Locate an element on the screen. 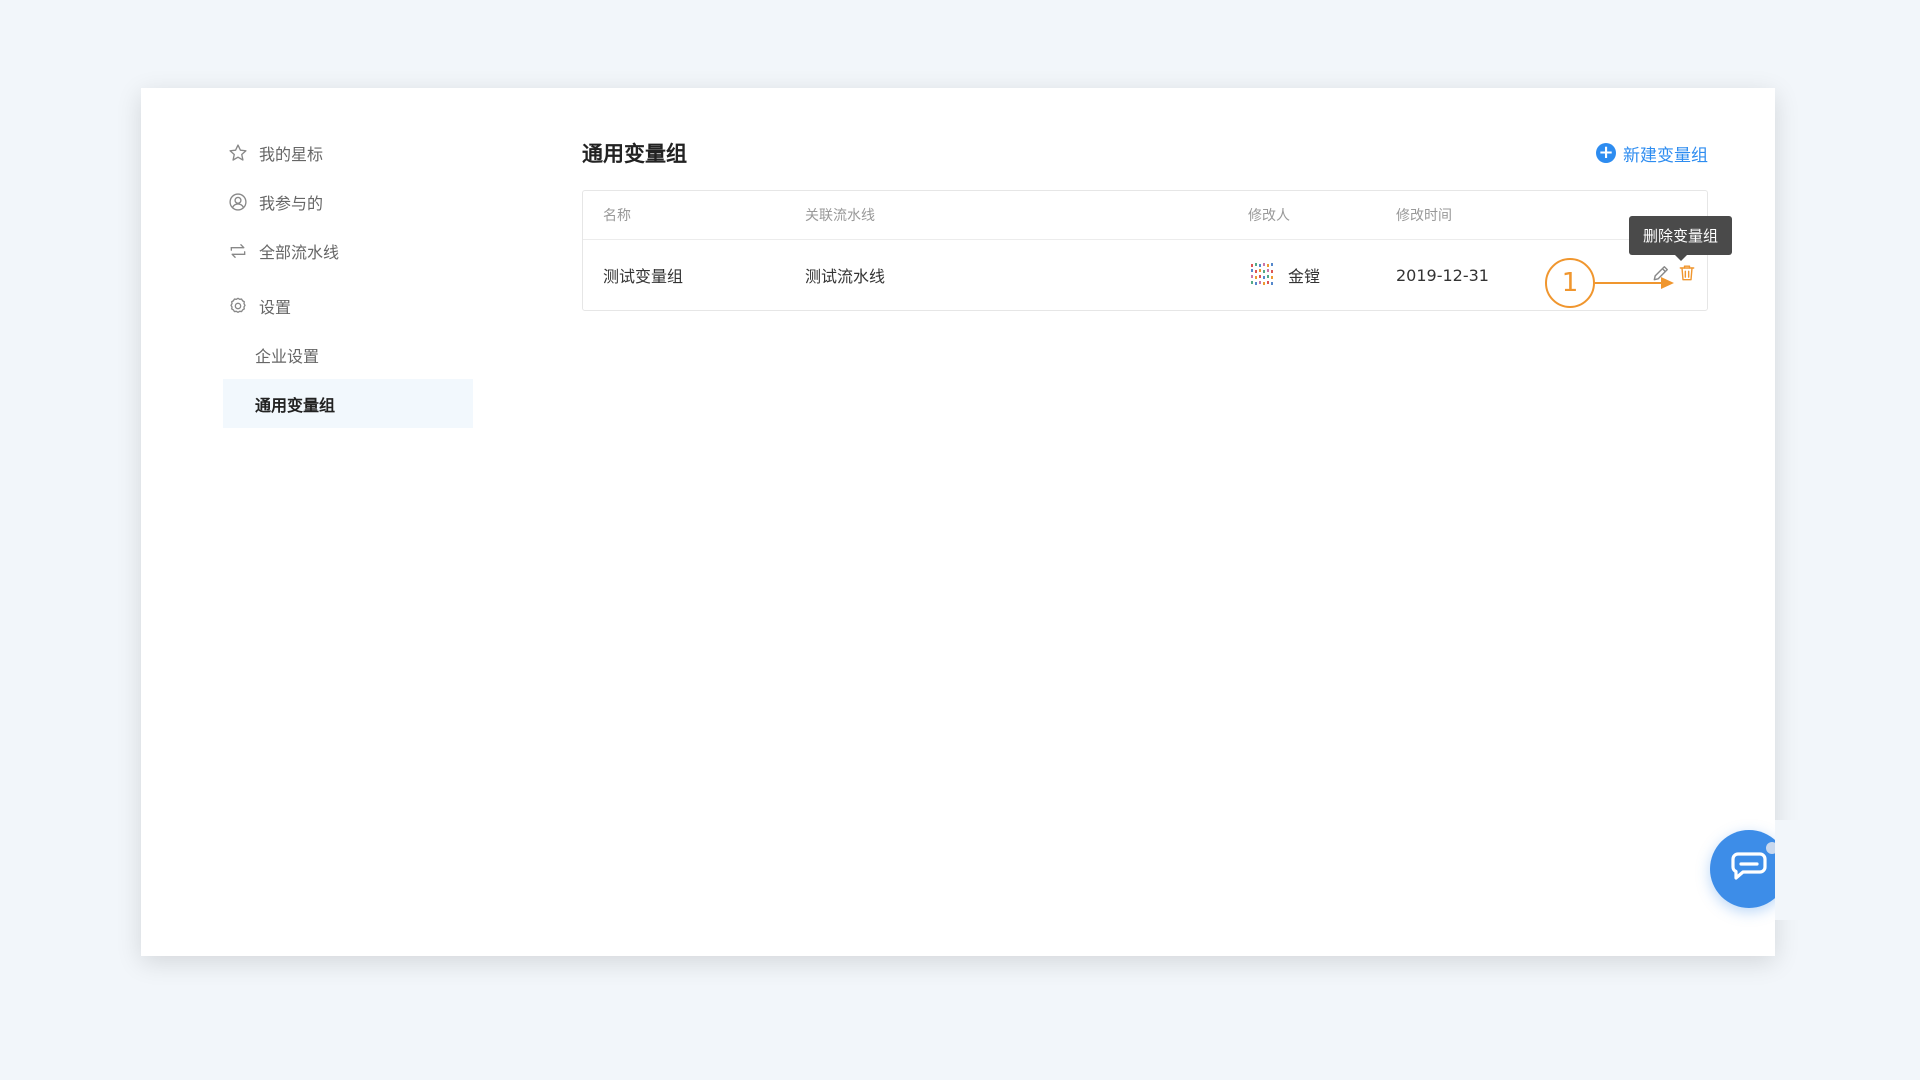 This screenshot has height=1080, width=1920. step-annotation-badge: 1 is located at coordinates (1570, 283).